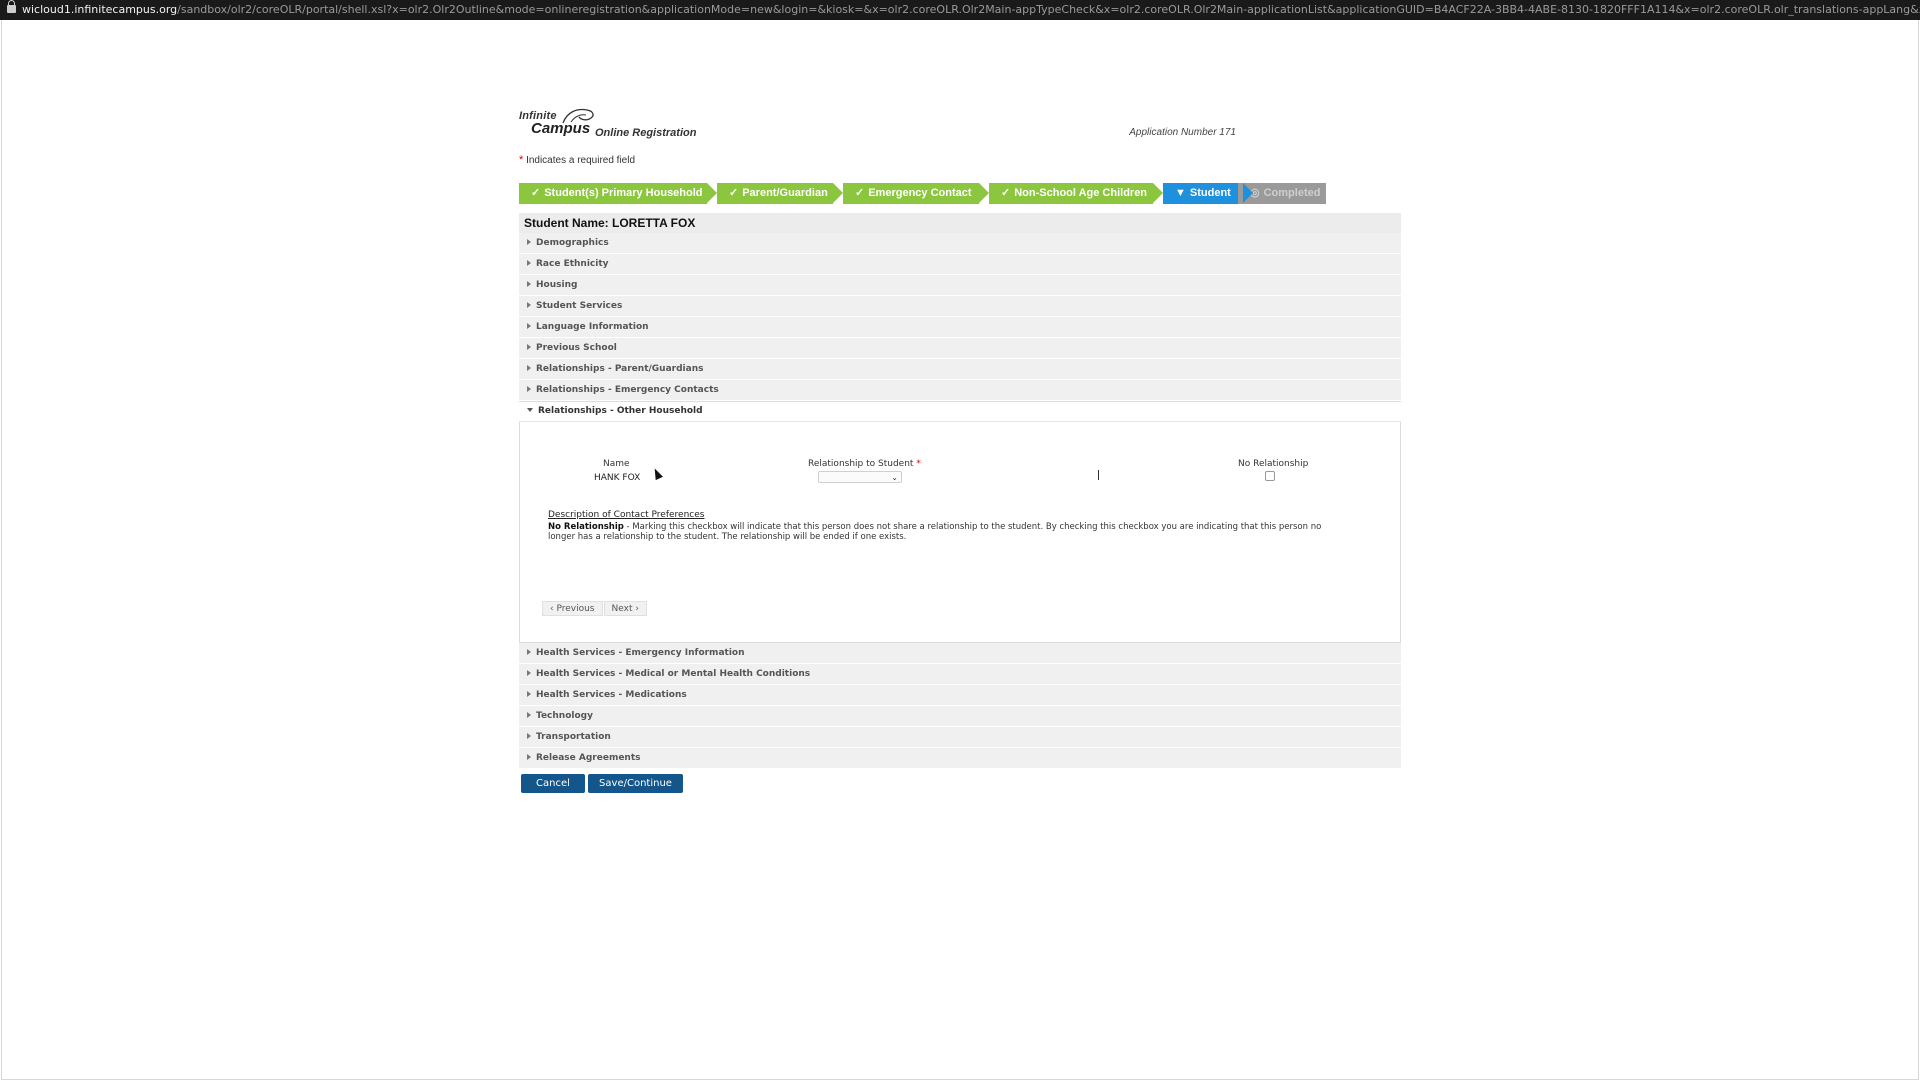 The width and height of the screenshot is (1920, 1080). I want to click on no-relationship-checkbox, so click(1270, 476).